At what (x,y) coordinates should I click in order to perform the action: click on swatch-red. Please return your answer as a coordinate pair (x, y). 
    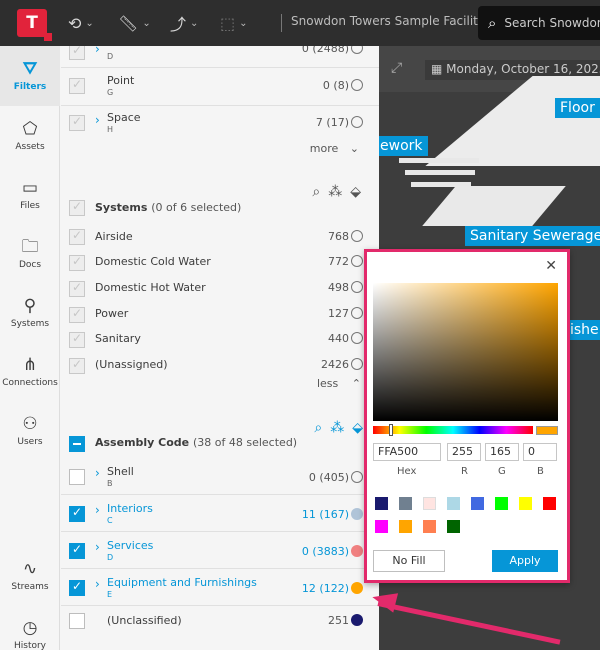
    Looking at the image, I should click on (549, 503).